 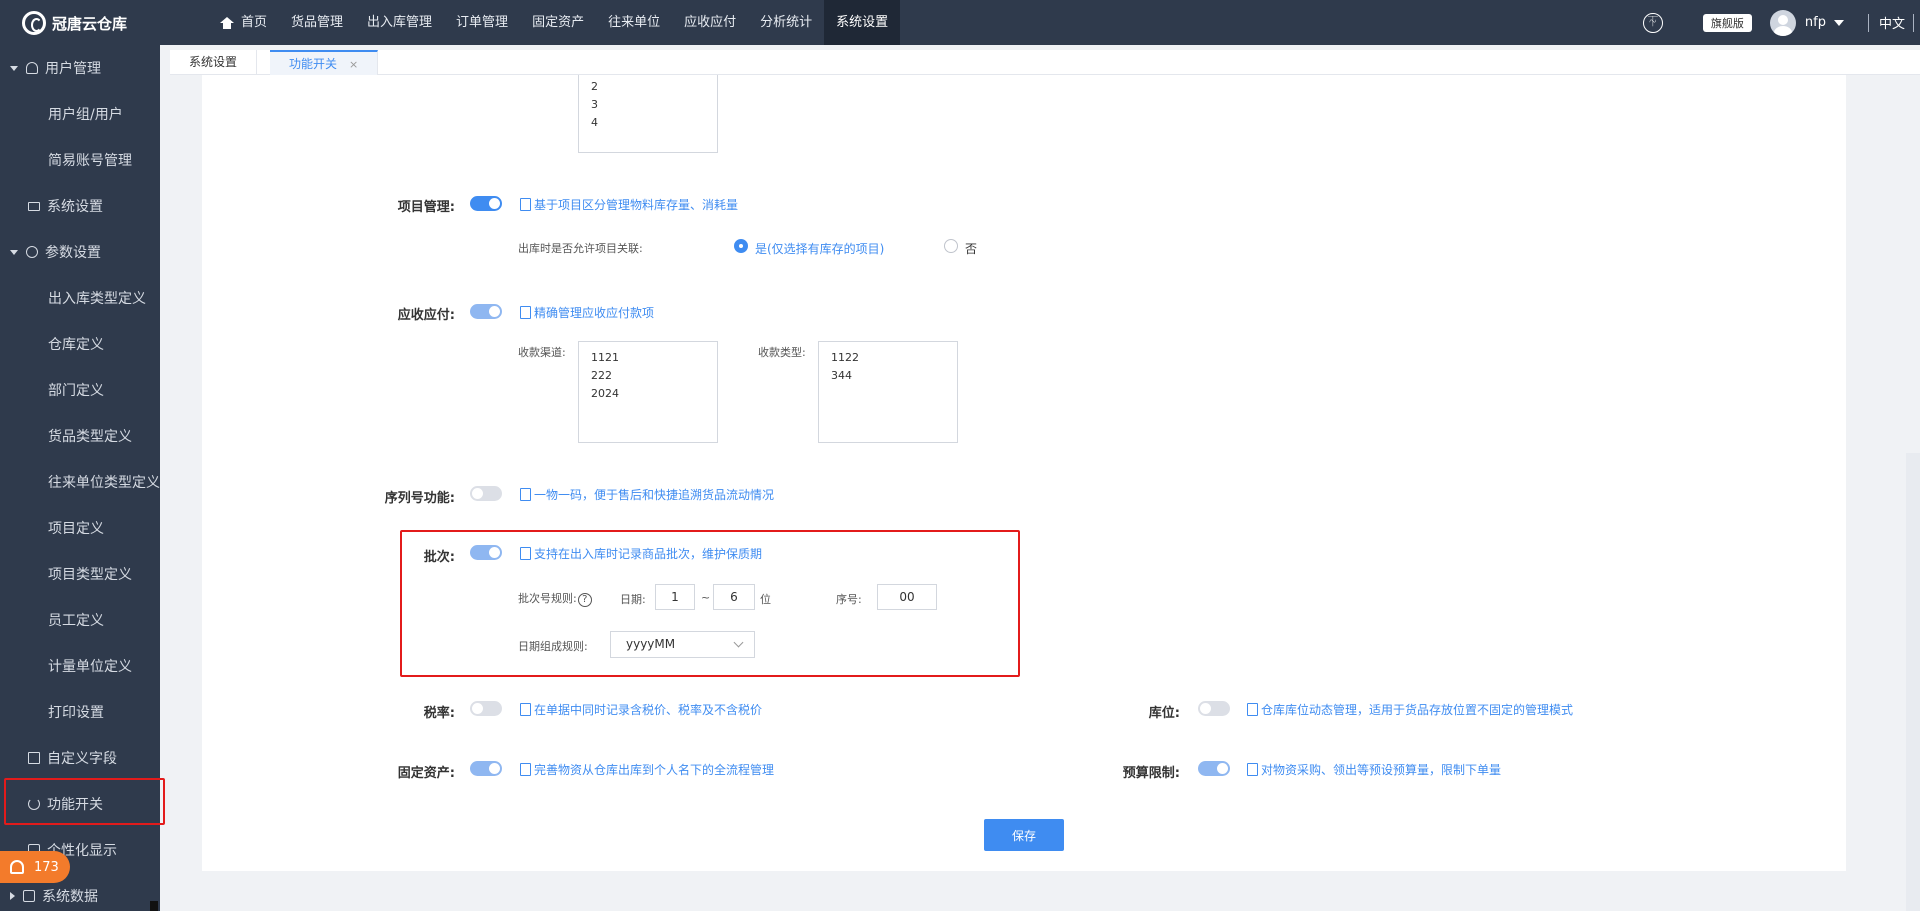 What do you see at coordinates (648, 114) in the screenshot?
I see `list-box: 2 3 4` at bounding box center [648, 114].